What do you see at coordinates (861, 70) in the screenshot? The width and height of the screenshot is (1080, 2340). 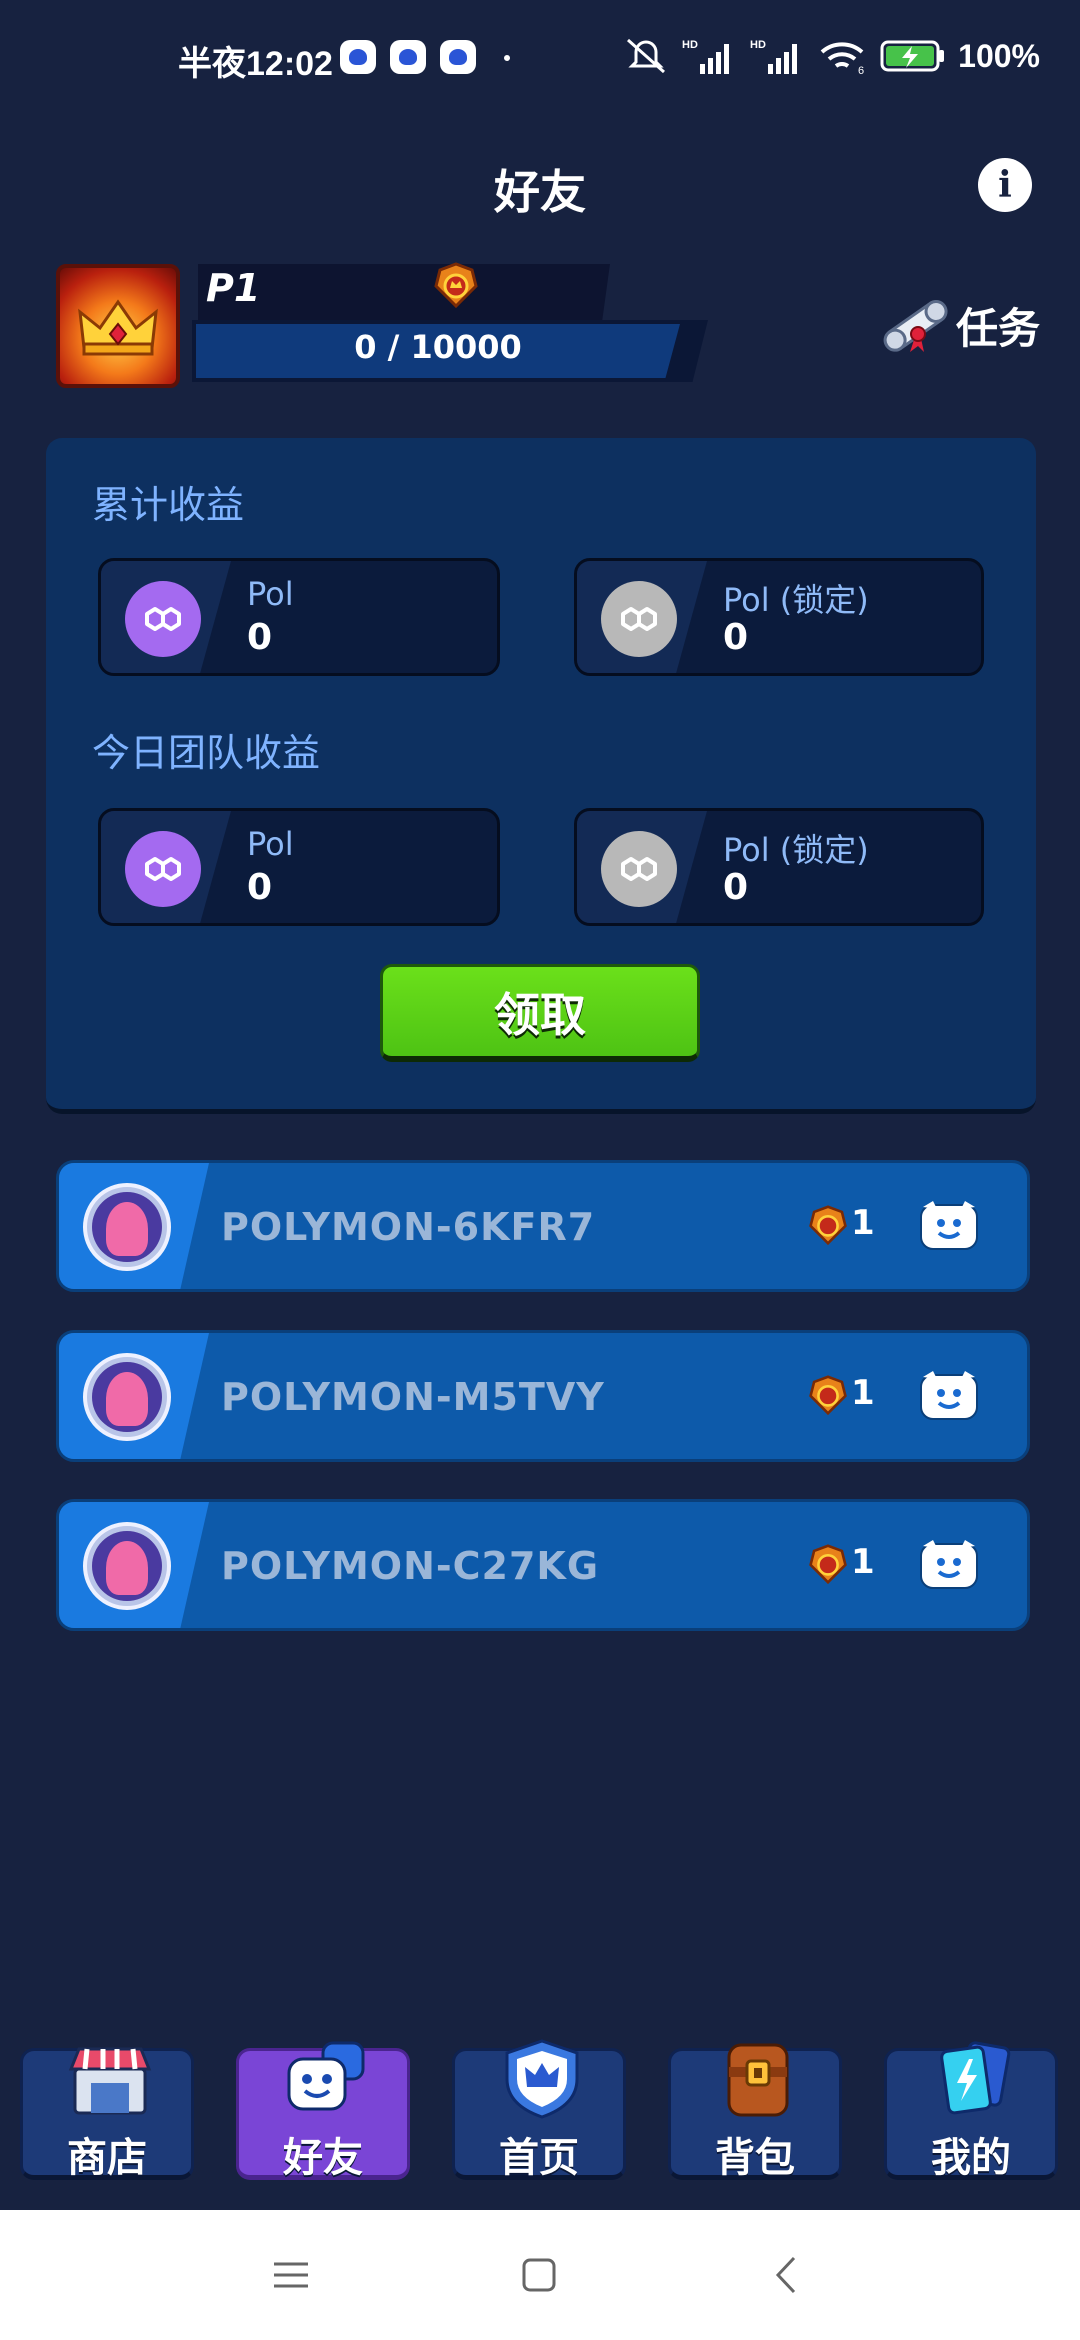 I see `svg-text: 6` at bounding box center [861, 70].